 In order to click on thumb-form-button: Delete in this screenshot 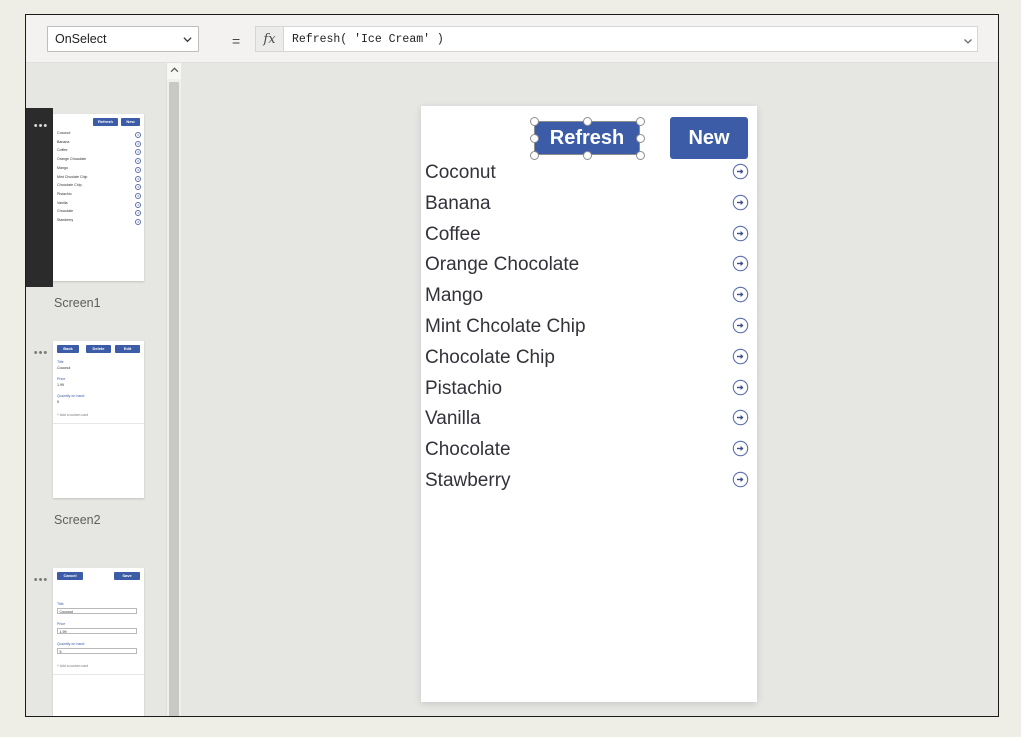, I will do `click(98, 349)`.